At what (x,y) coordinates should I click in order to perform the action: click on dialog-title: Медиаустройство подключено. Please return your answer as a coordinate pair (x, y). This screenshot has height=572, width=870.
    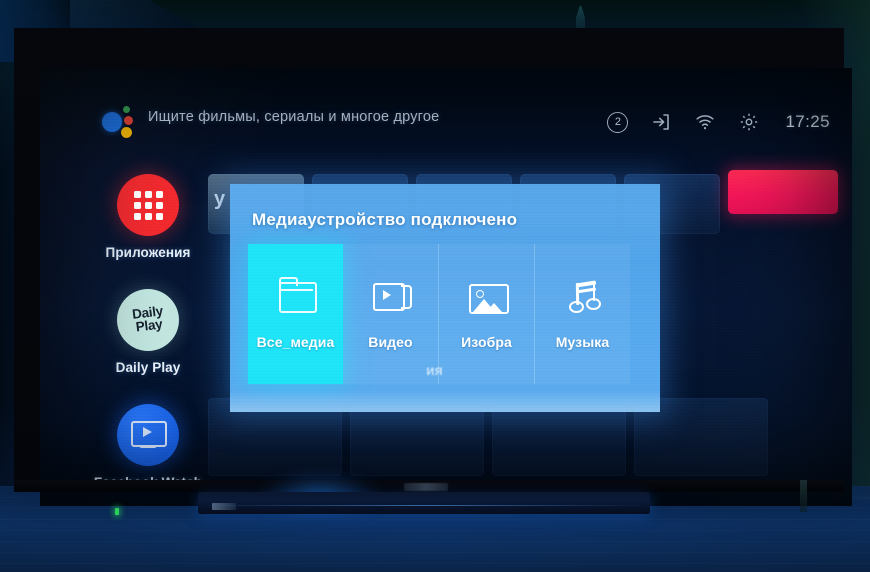
    Looking at the image, I should click on (385, 219).